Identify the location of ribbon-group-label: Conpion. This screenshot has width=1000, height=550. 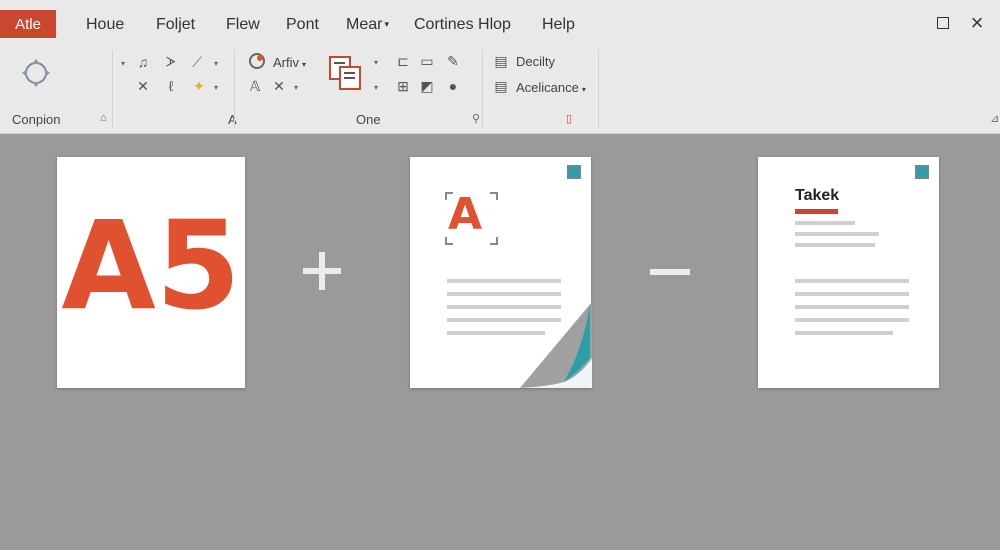
(36, 119).